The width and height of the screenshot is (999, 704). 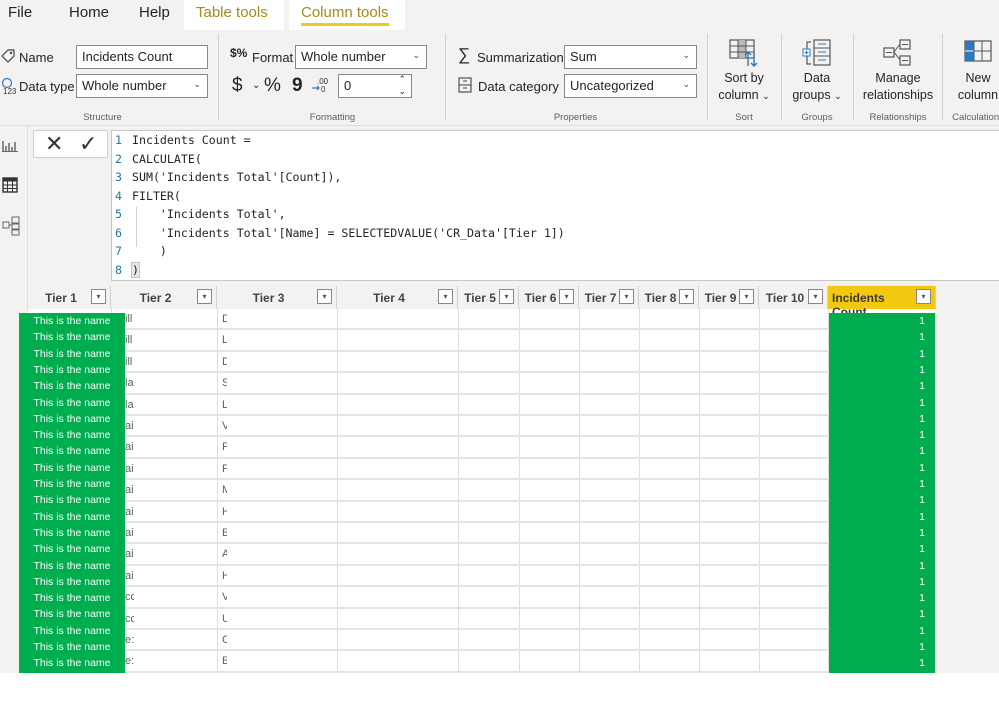 I want to click on line-number: 4, so click(x=118, y=196).